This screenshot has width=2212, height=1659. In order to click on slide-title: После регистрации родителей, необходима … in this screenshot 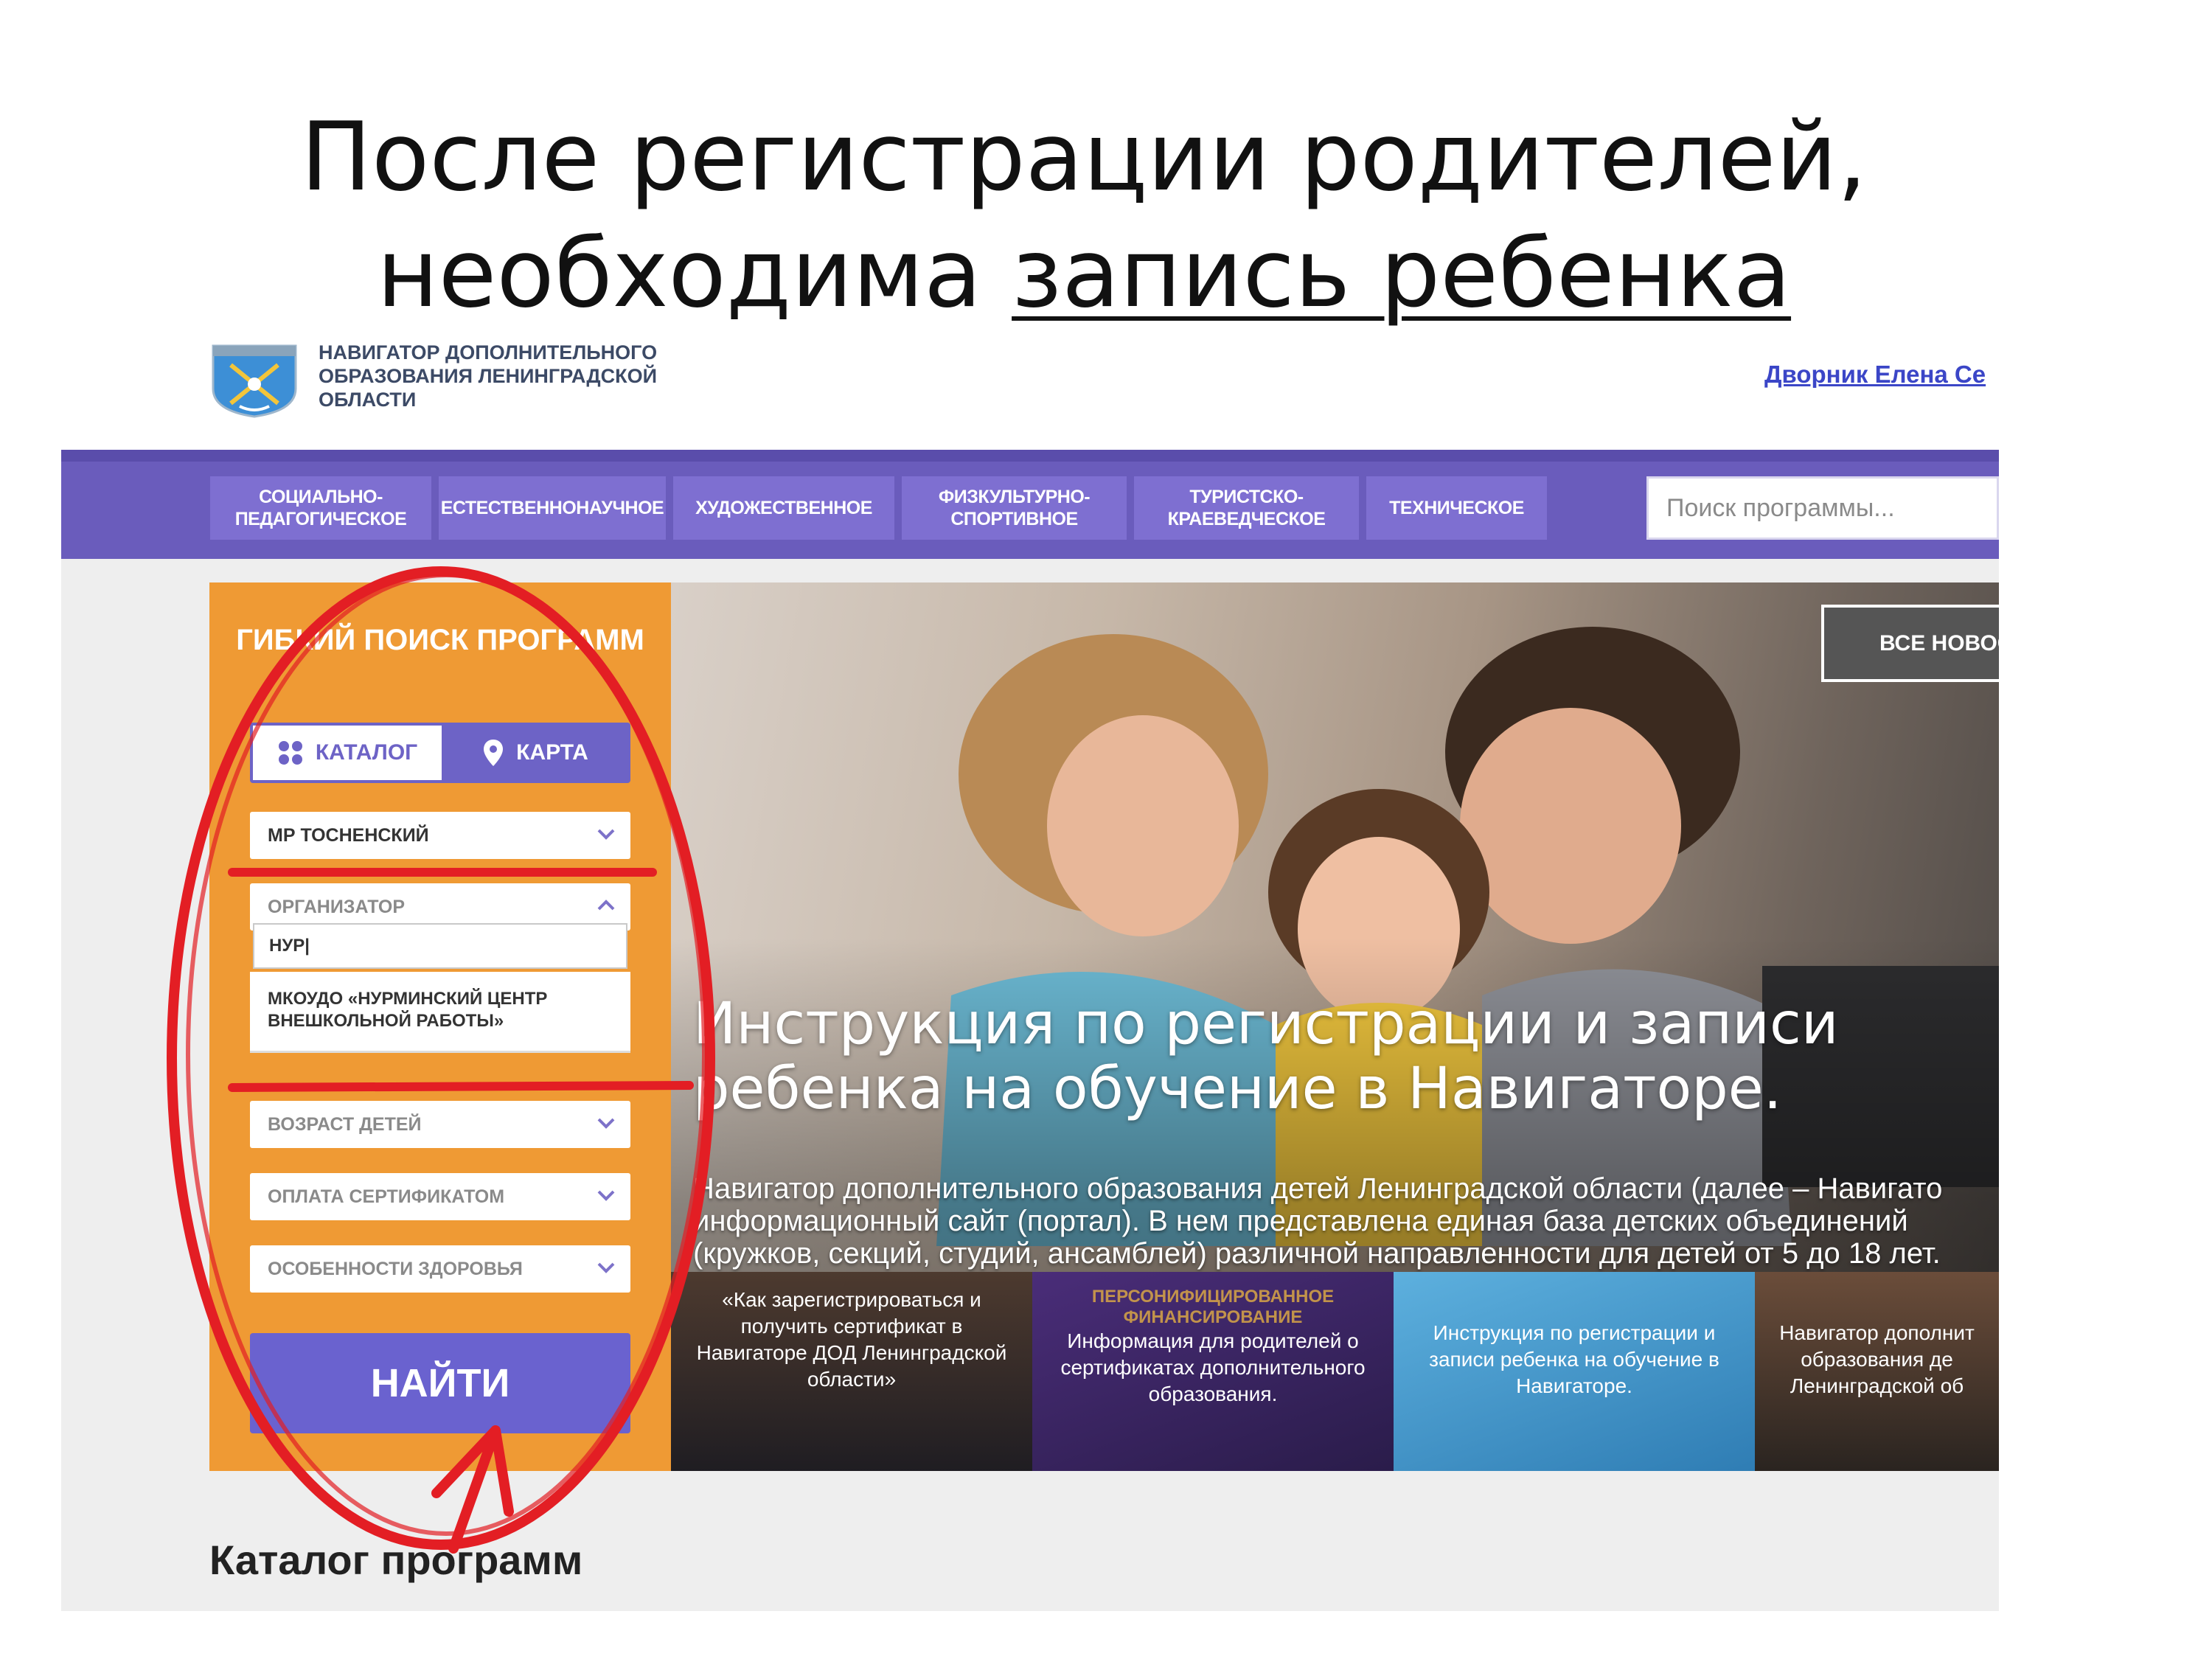, I will do `click(1084, 216)`.